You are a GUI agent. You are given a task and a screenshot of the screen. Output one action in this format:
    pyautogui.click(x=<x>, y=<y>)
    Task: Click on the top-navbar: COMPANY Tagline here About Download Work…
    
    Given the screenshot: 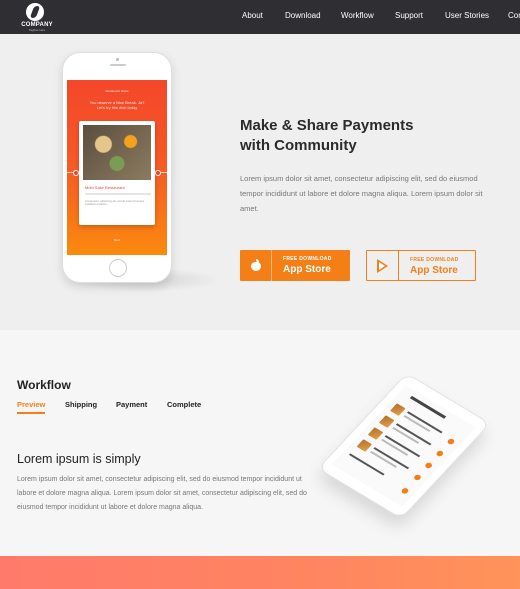 What is the action you would take?
    pyautogui.click(x=260, y=17)
    